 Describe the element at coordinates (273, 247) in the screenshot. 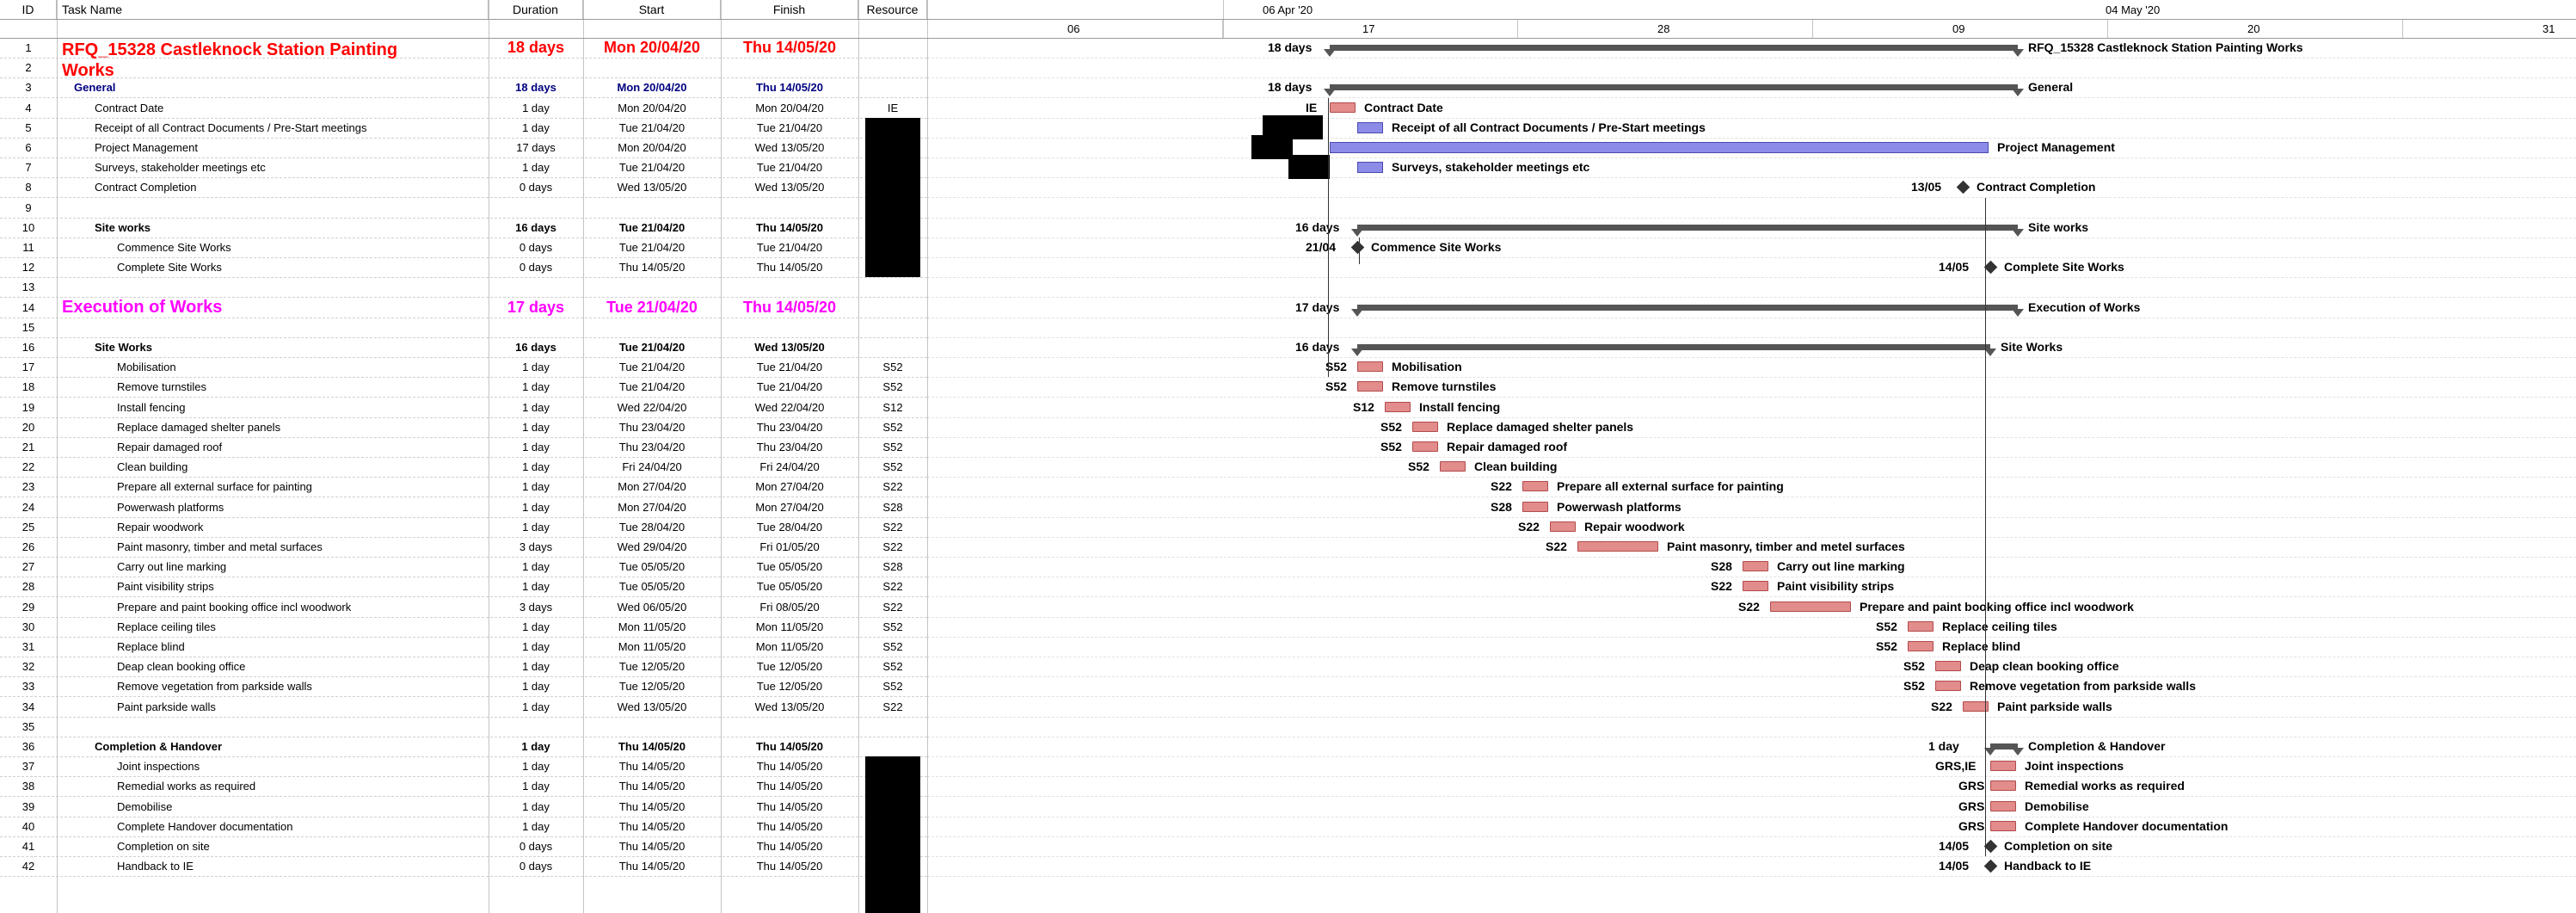

I see `task-name-cell: Commence Site Works` at that location.